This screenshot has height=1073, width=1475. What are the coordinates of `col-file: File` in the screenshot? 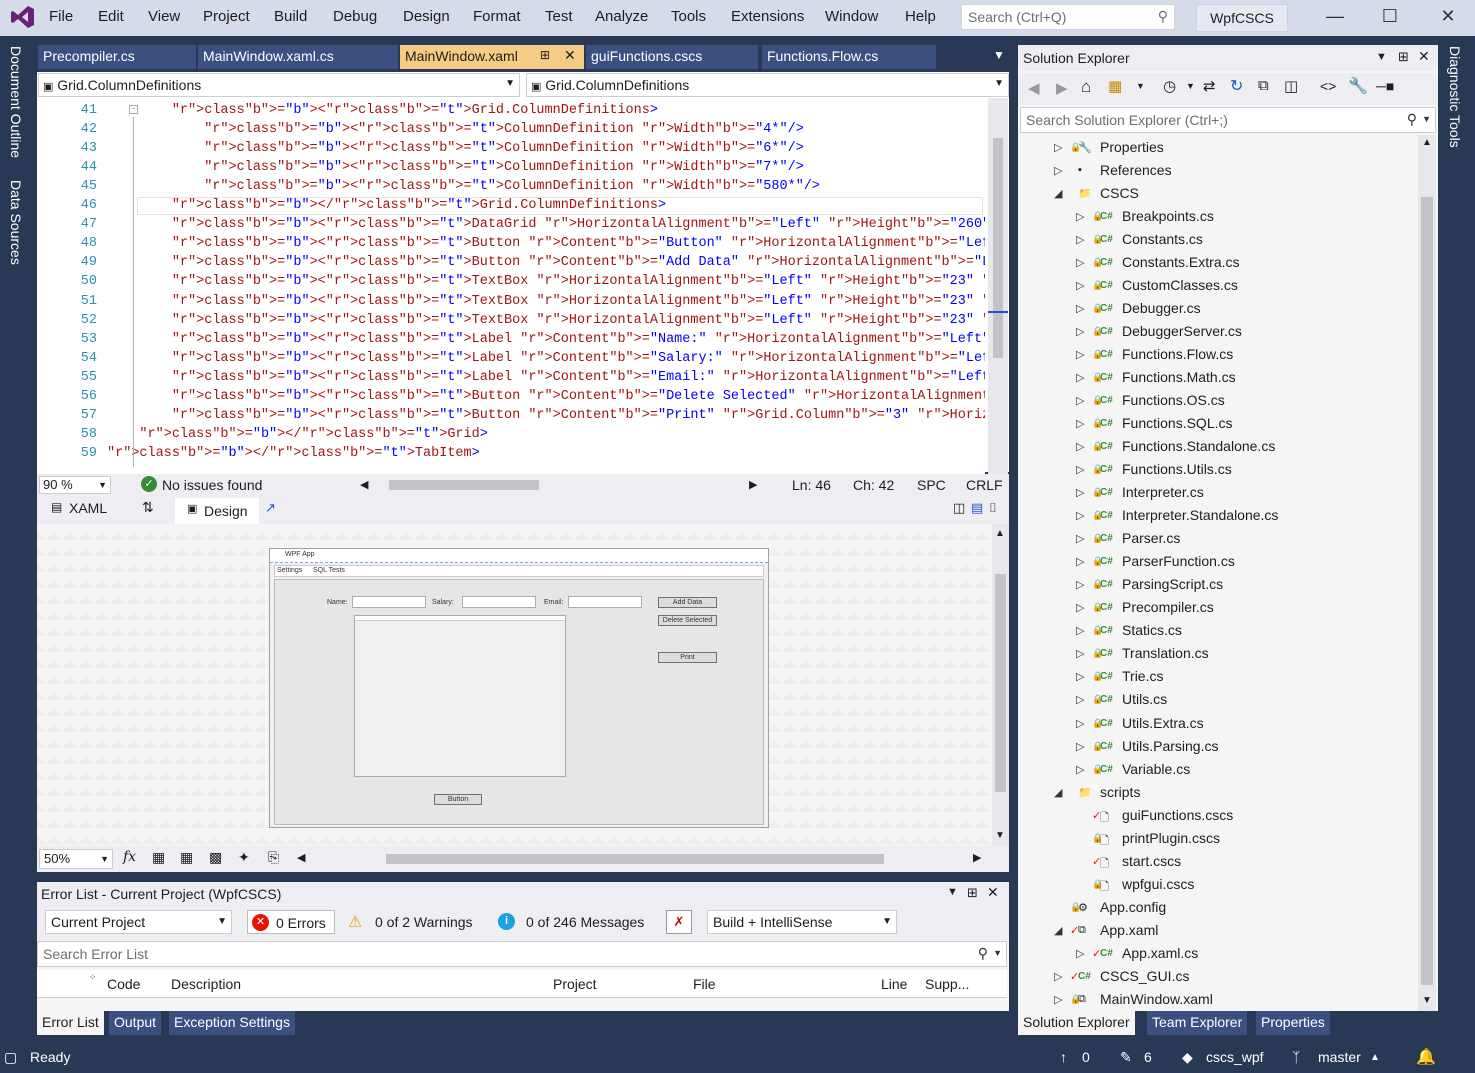 It's located at (704, 984).